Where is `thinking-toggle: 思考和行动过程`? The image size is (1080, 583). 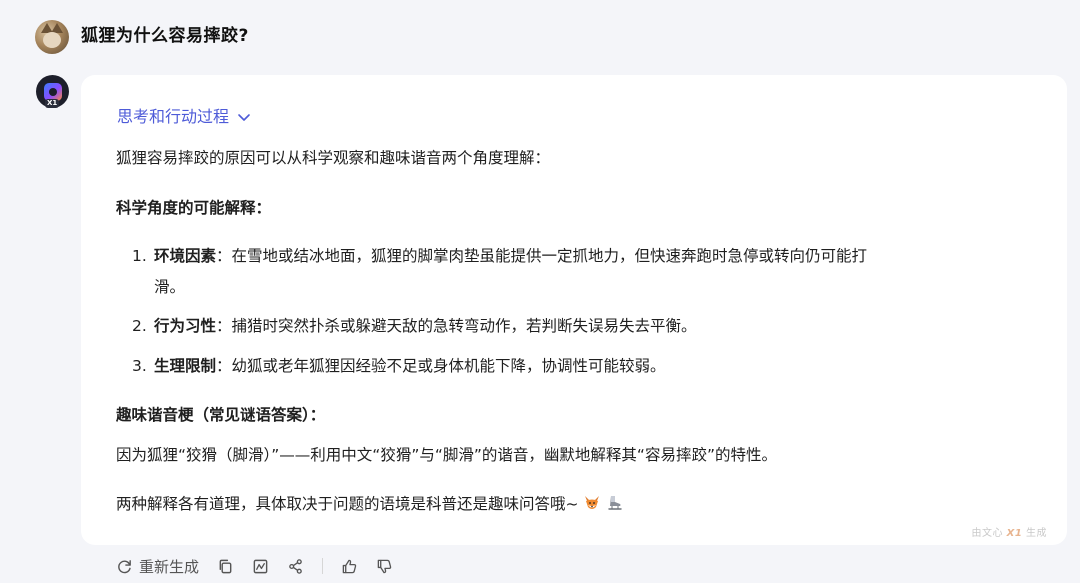 thinking-toggle: 思考和行动过程 is located at coordinates (184, 117).